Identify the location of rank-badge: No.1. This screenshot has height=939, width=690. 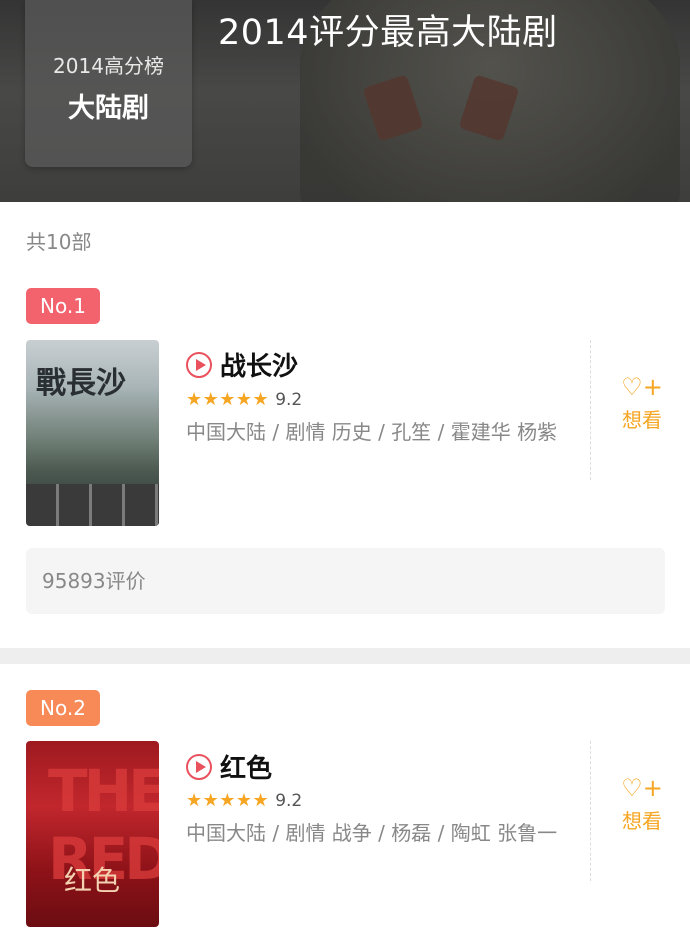
(63, 306).